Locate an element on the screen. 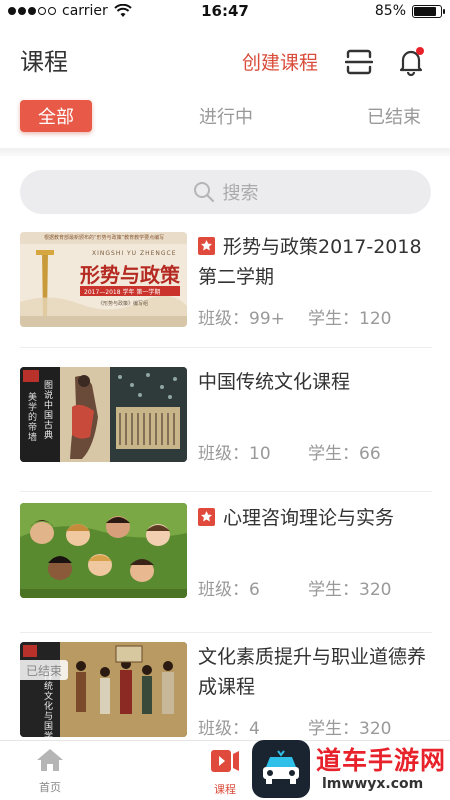  thumb-heading: 形势与政策 is located at coordinates (130, 275).